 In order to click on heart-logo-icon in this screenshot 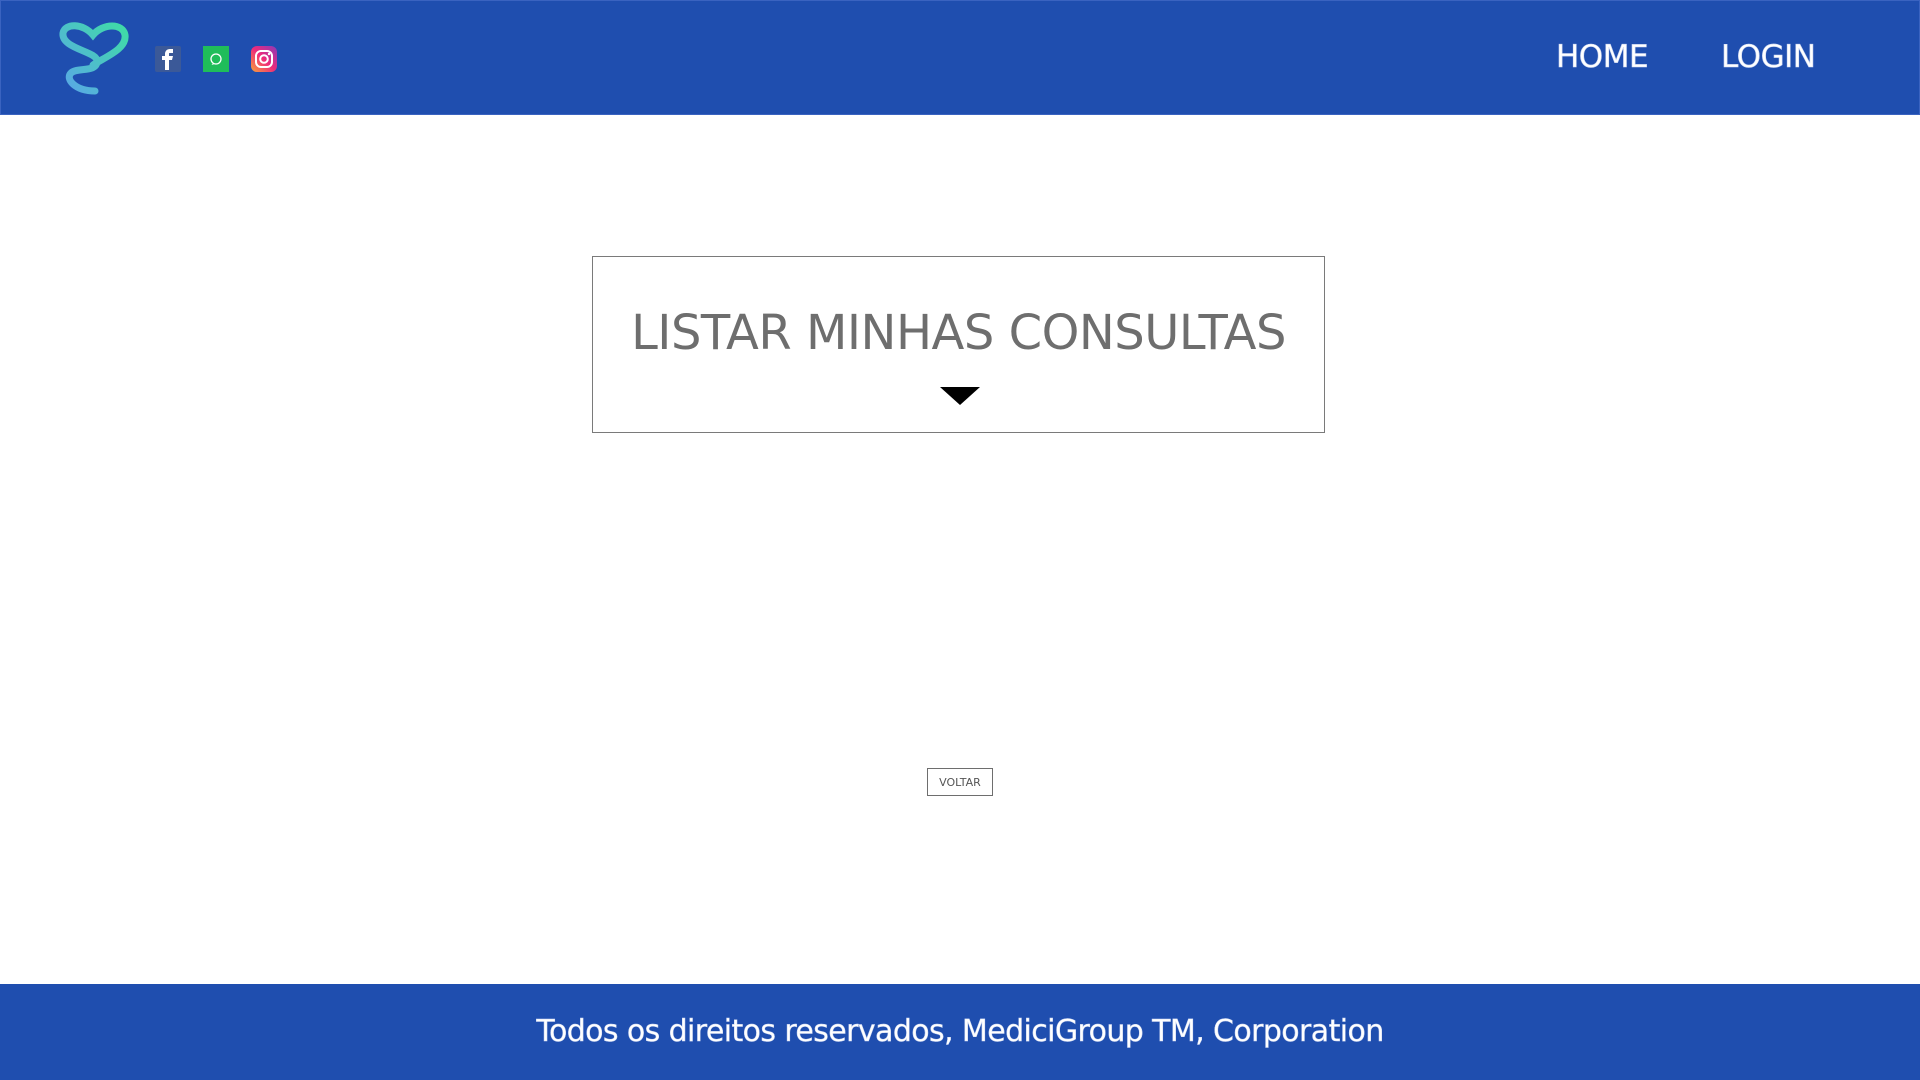, I will do `click(93, 59)`.